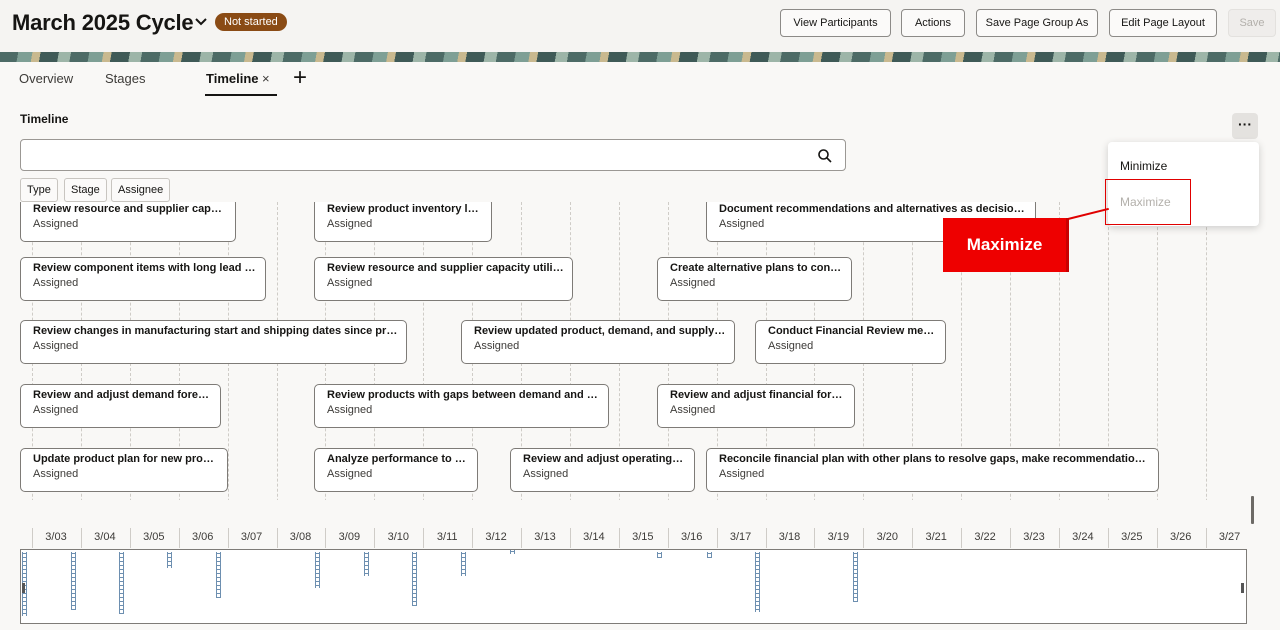 This screenshot has height=630, width=1280. Describe the element at coordinates (691, 537) in the screenshot. I see `axis-date-label: 3/16` at that location.